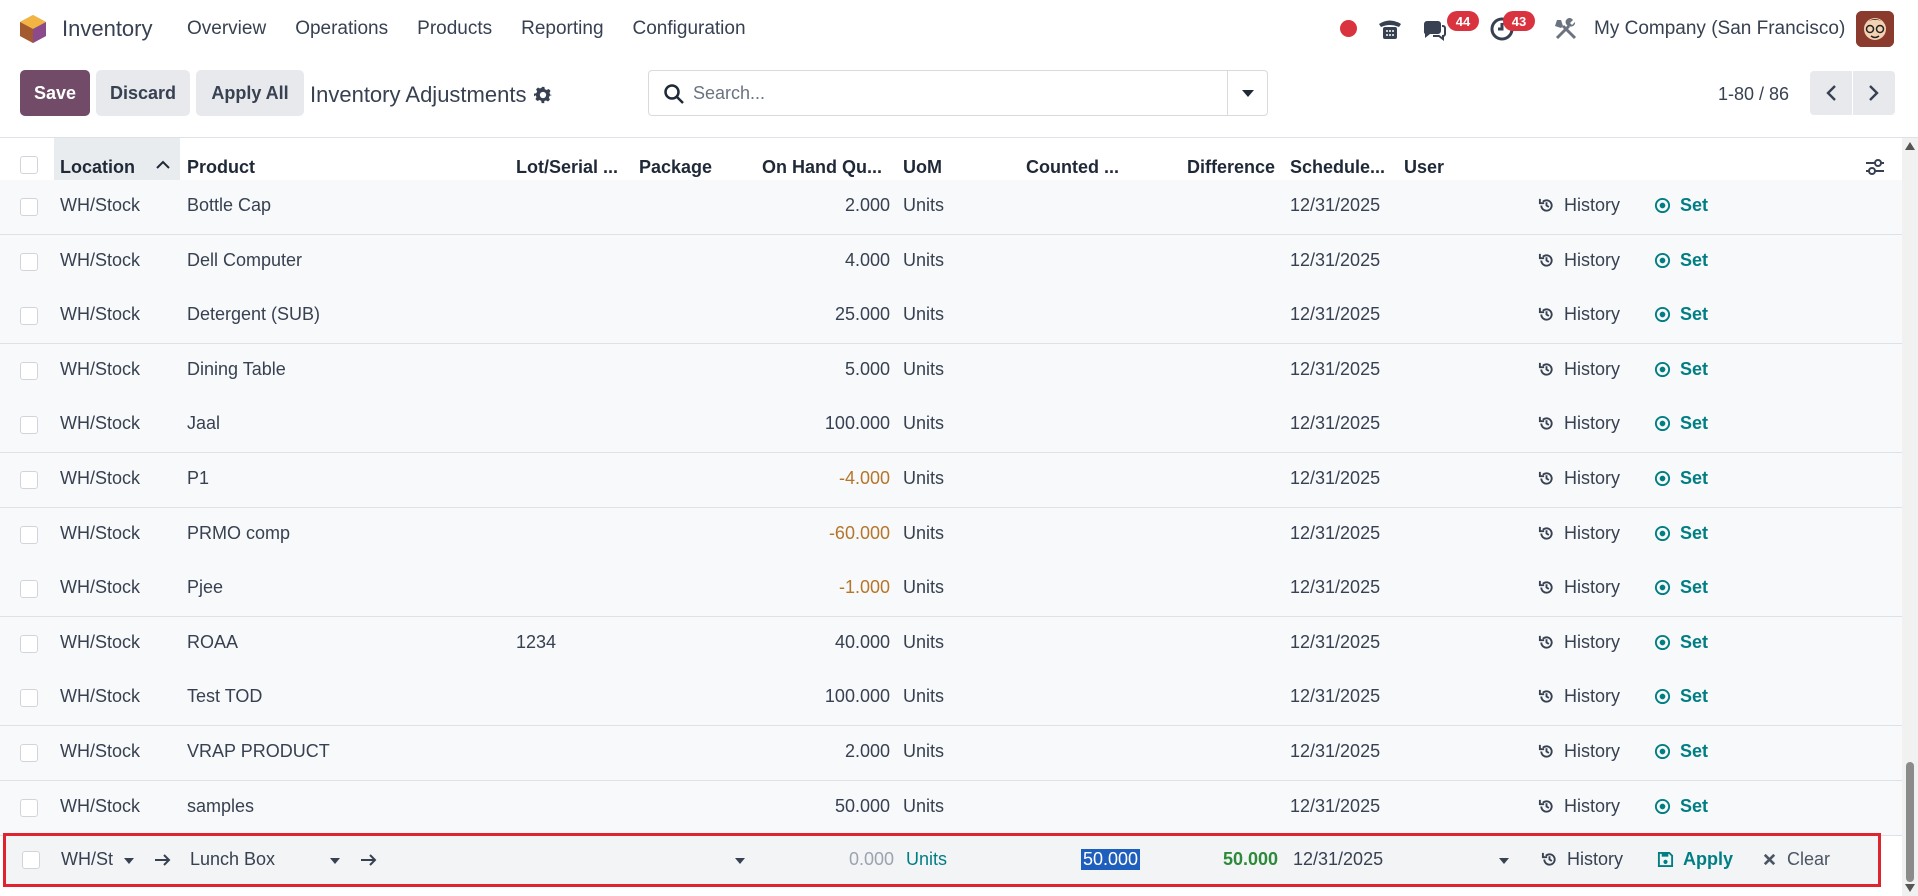 This screenshot has width=1918, height=896. Describe the element at coordinates (229, 205) in the screenshot. I see `product-cell: Bottle Cap` at that location.